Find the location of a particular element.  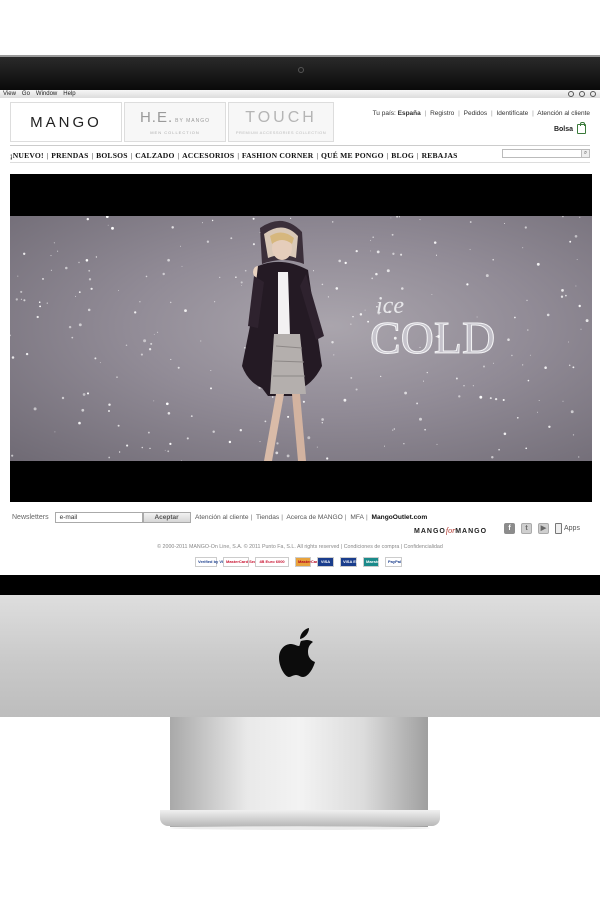

touch-logo: TOUCH PREMIUM ACCESSORIES COLLECTION is located at coordinates (281, 122).